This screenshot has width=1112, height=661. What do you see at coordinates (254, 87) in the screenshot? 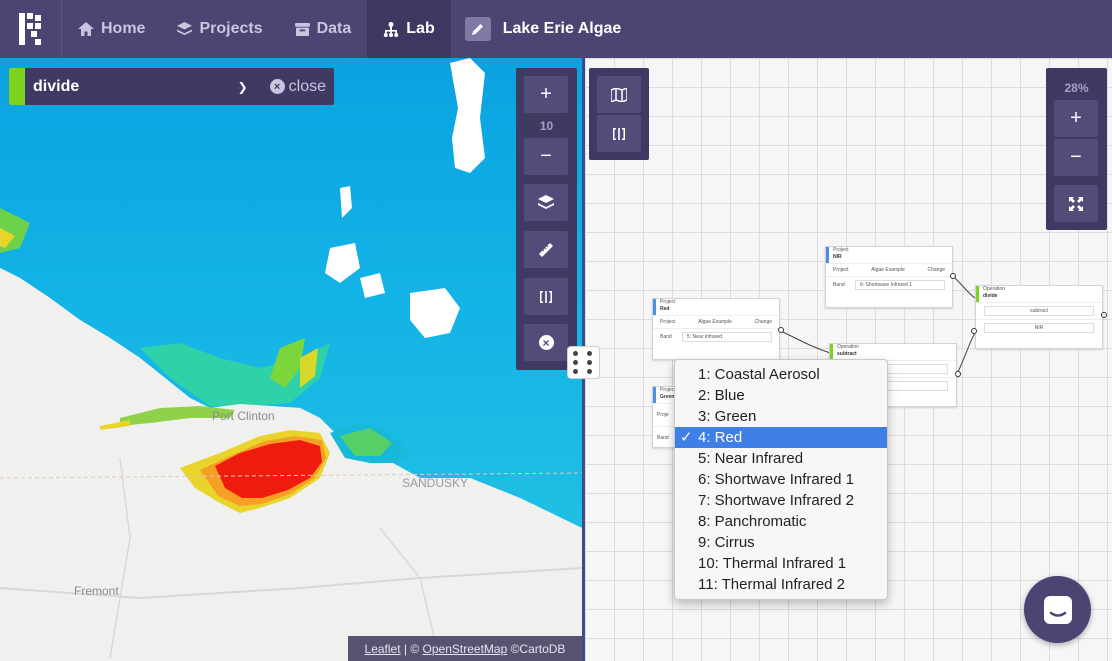
I see `chevron-down-icon: ❯` at bounding box center [254, 87].